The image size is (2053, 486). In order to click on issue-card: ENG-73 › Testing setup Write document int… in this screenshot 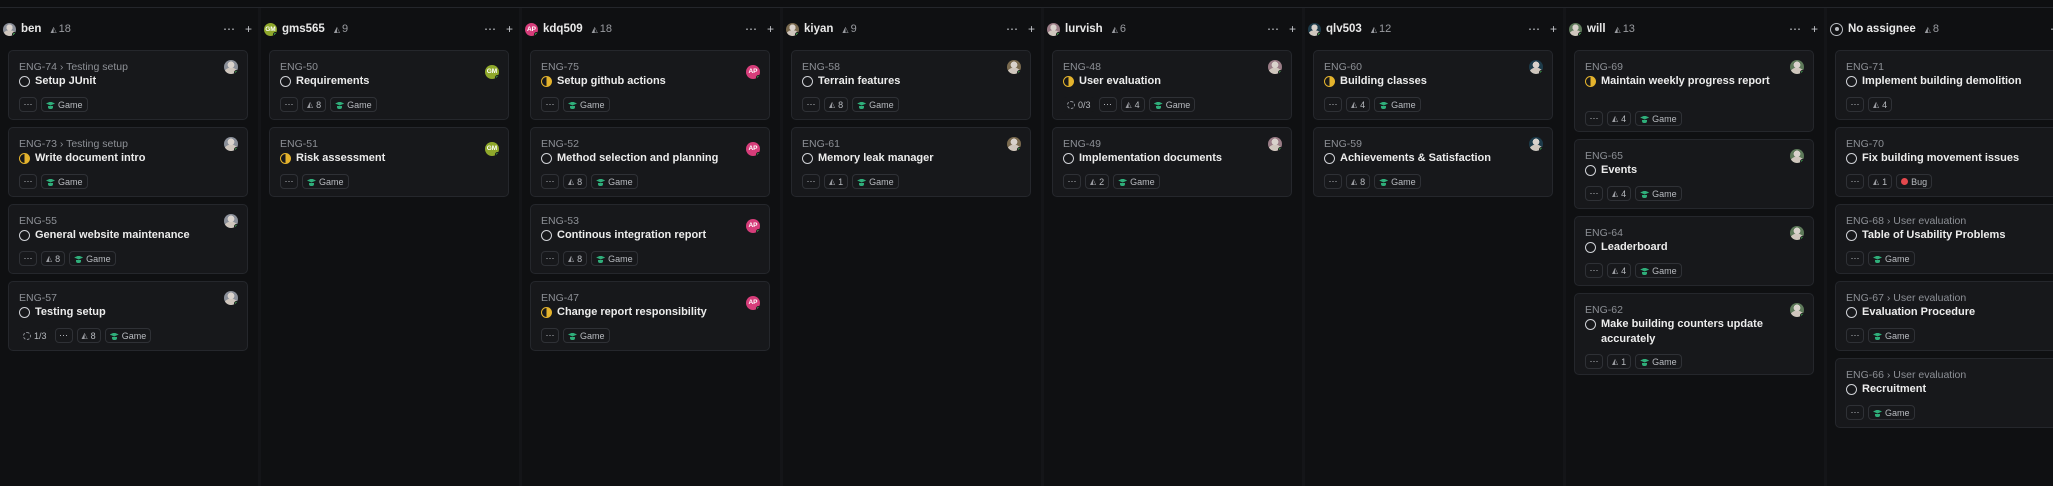, I will do `click(128, 162)`.